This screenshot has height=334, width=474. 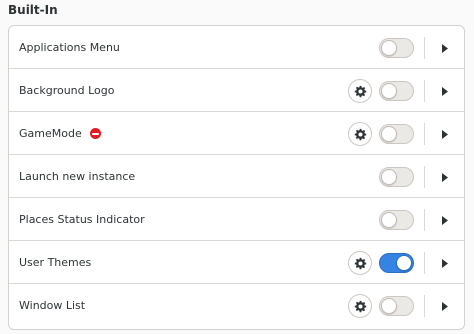 What do you see at coordinates (236, 47) in the screenshot?
I see `extension-row-applications-menu: Applications Menu` at bounding box center [236, 47].